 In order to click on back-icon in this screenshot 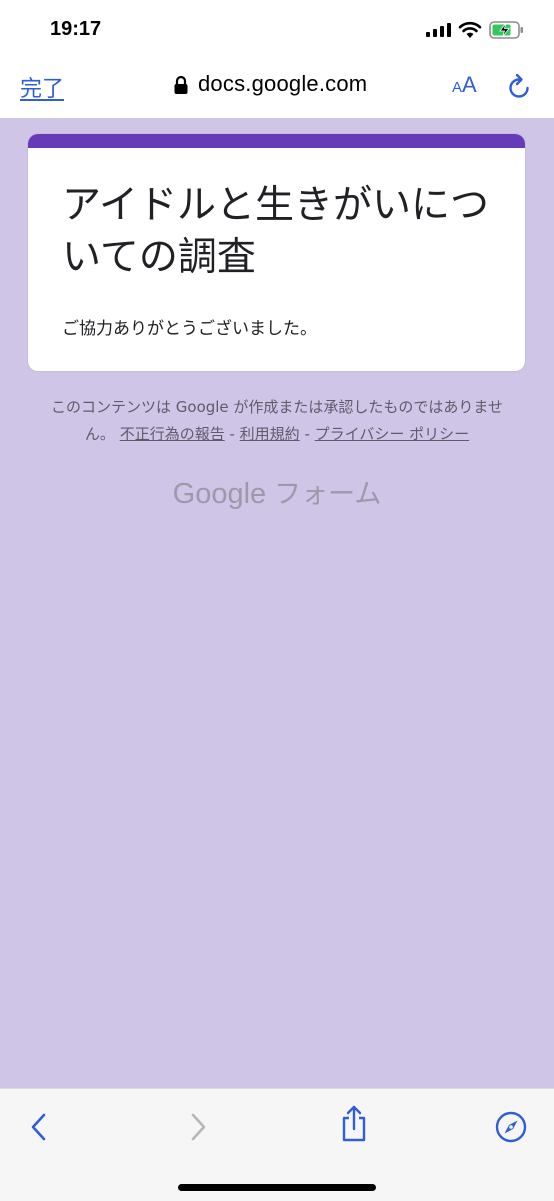, I will do `click(39, 1127)`.